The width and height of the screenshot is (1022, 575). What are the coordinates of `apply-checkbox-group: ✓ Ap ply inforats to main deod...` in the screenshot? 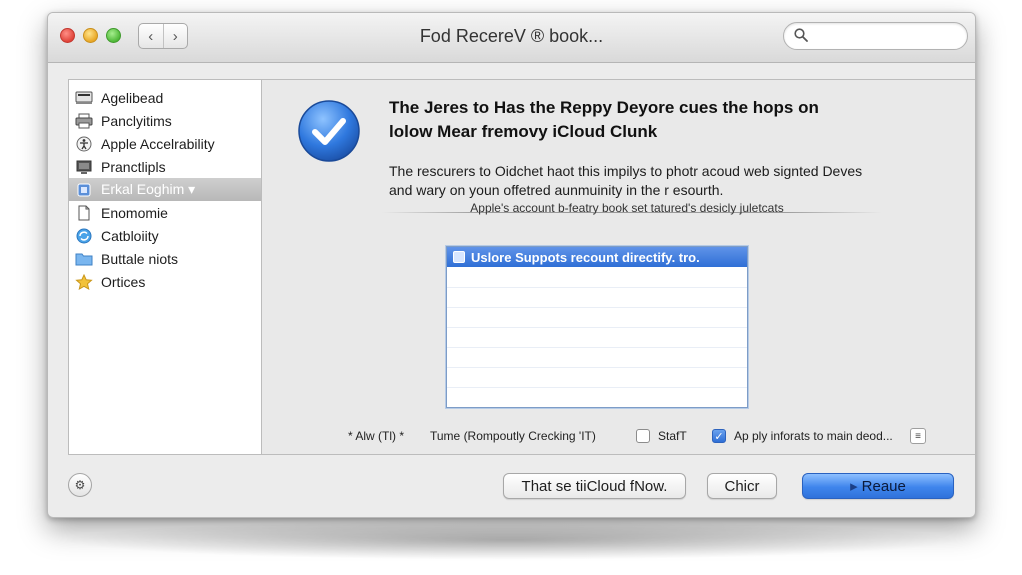 It's located at (802, 436).